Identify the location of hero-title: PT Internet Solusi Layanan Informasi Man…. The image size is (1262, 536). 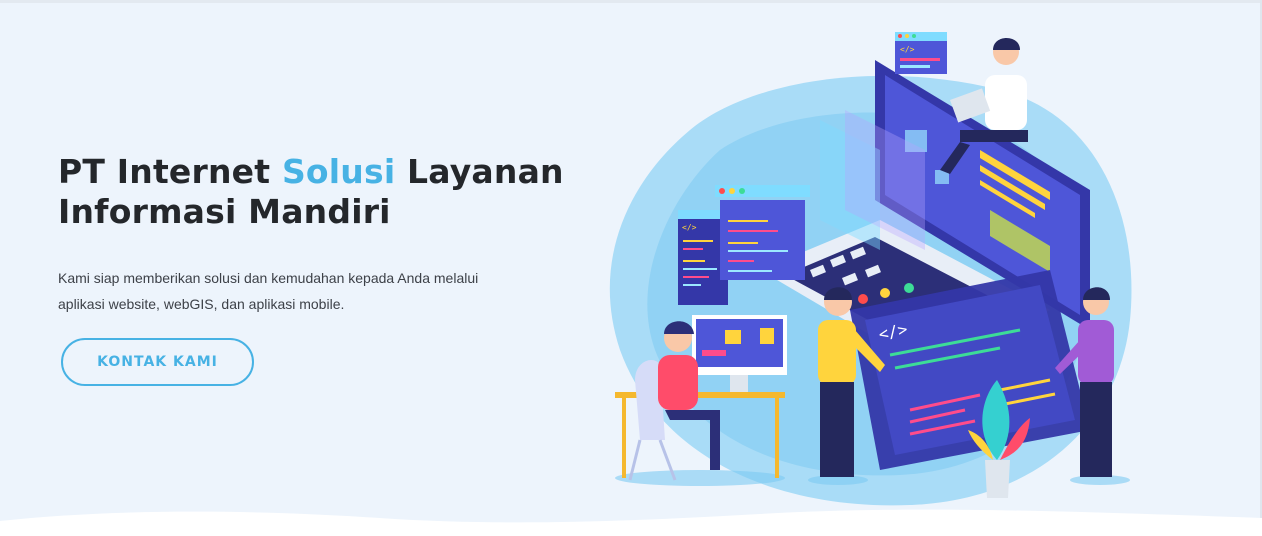
(318, 192).